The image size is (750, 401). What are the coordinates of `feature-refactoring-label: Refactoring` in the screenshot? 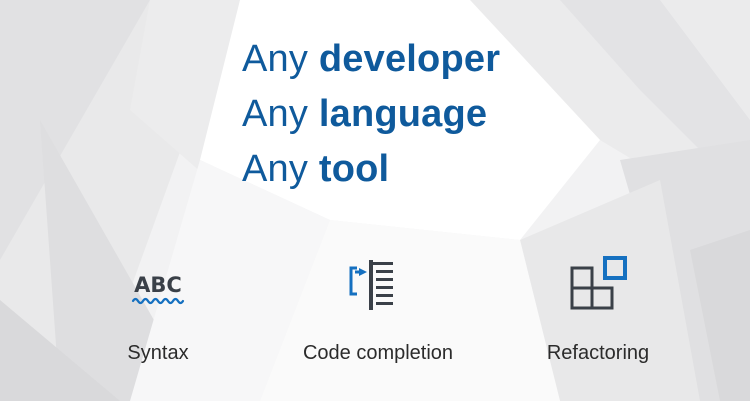 It's located at (598, 353).